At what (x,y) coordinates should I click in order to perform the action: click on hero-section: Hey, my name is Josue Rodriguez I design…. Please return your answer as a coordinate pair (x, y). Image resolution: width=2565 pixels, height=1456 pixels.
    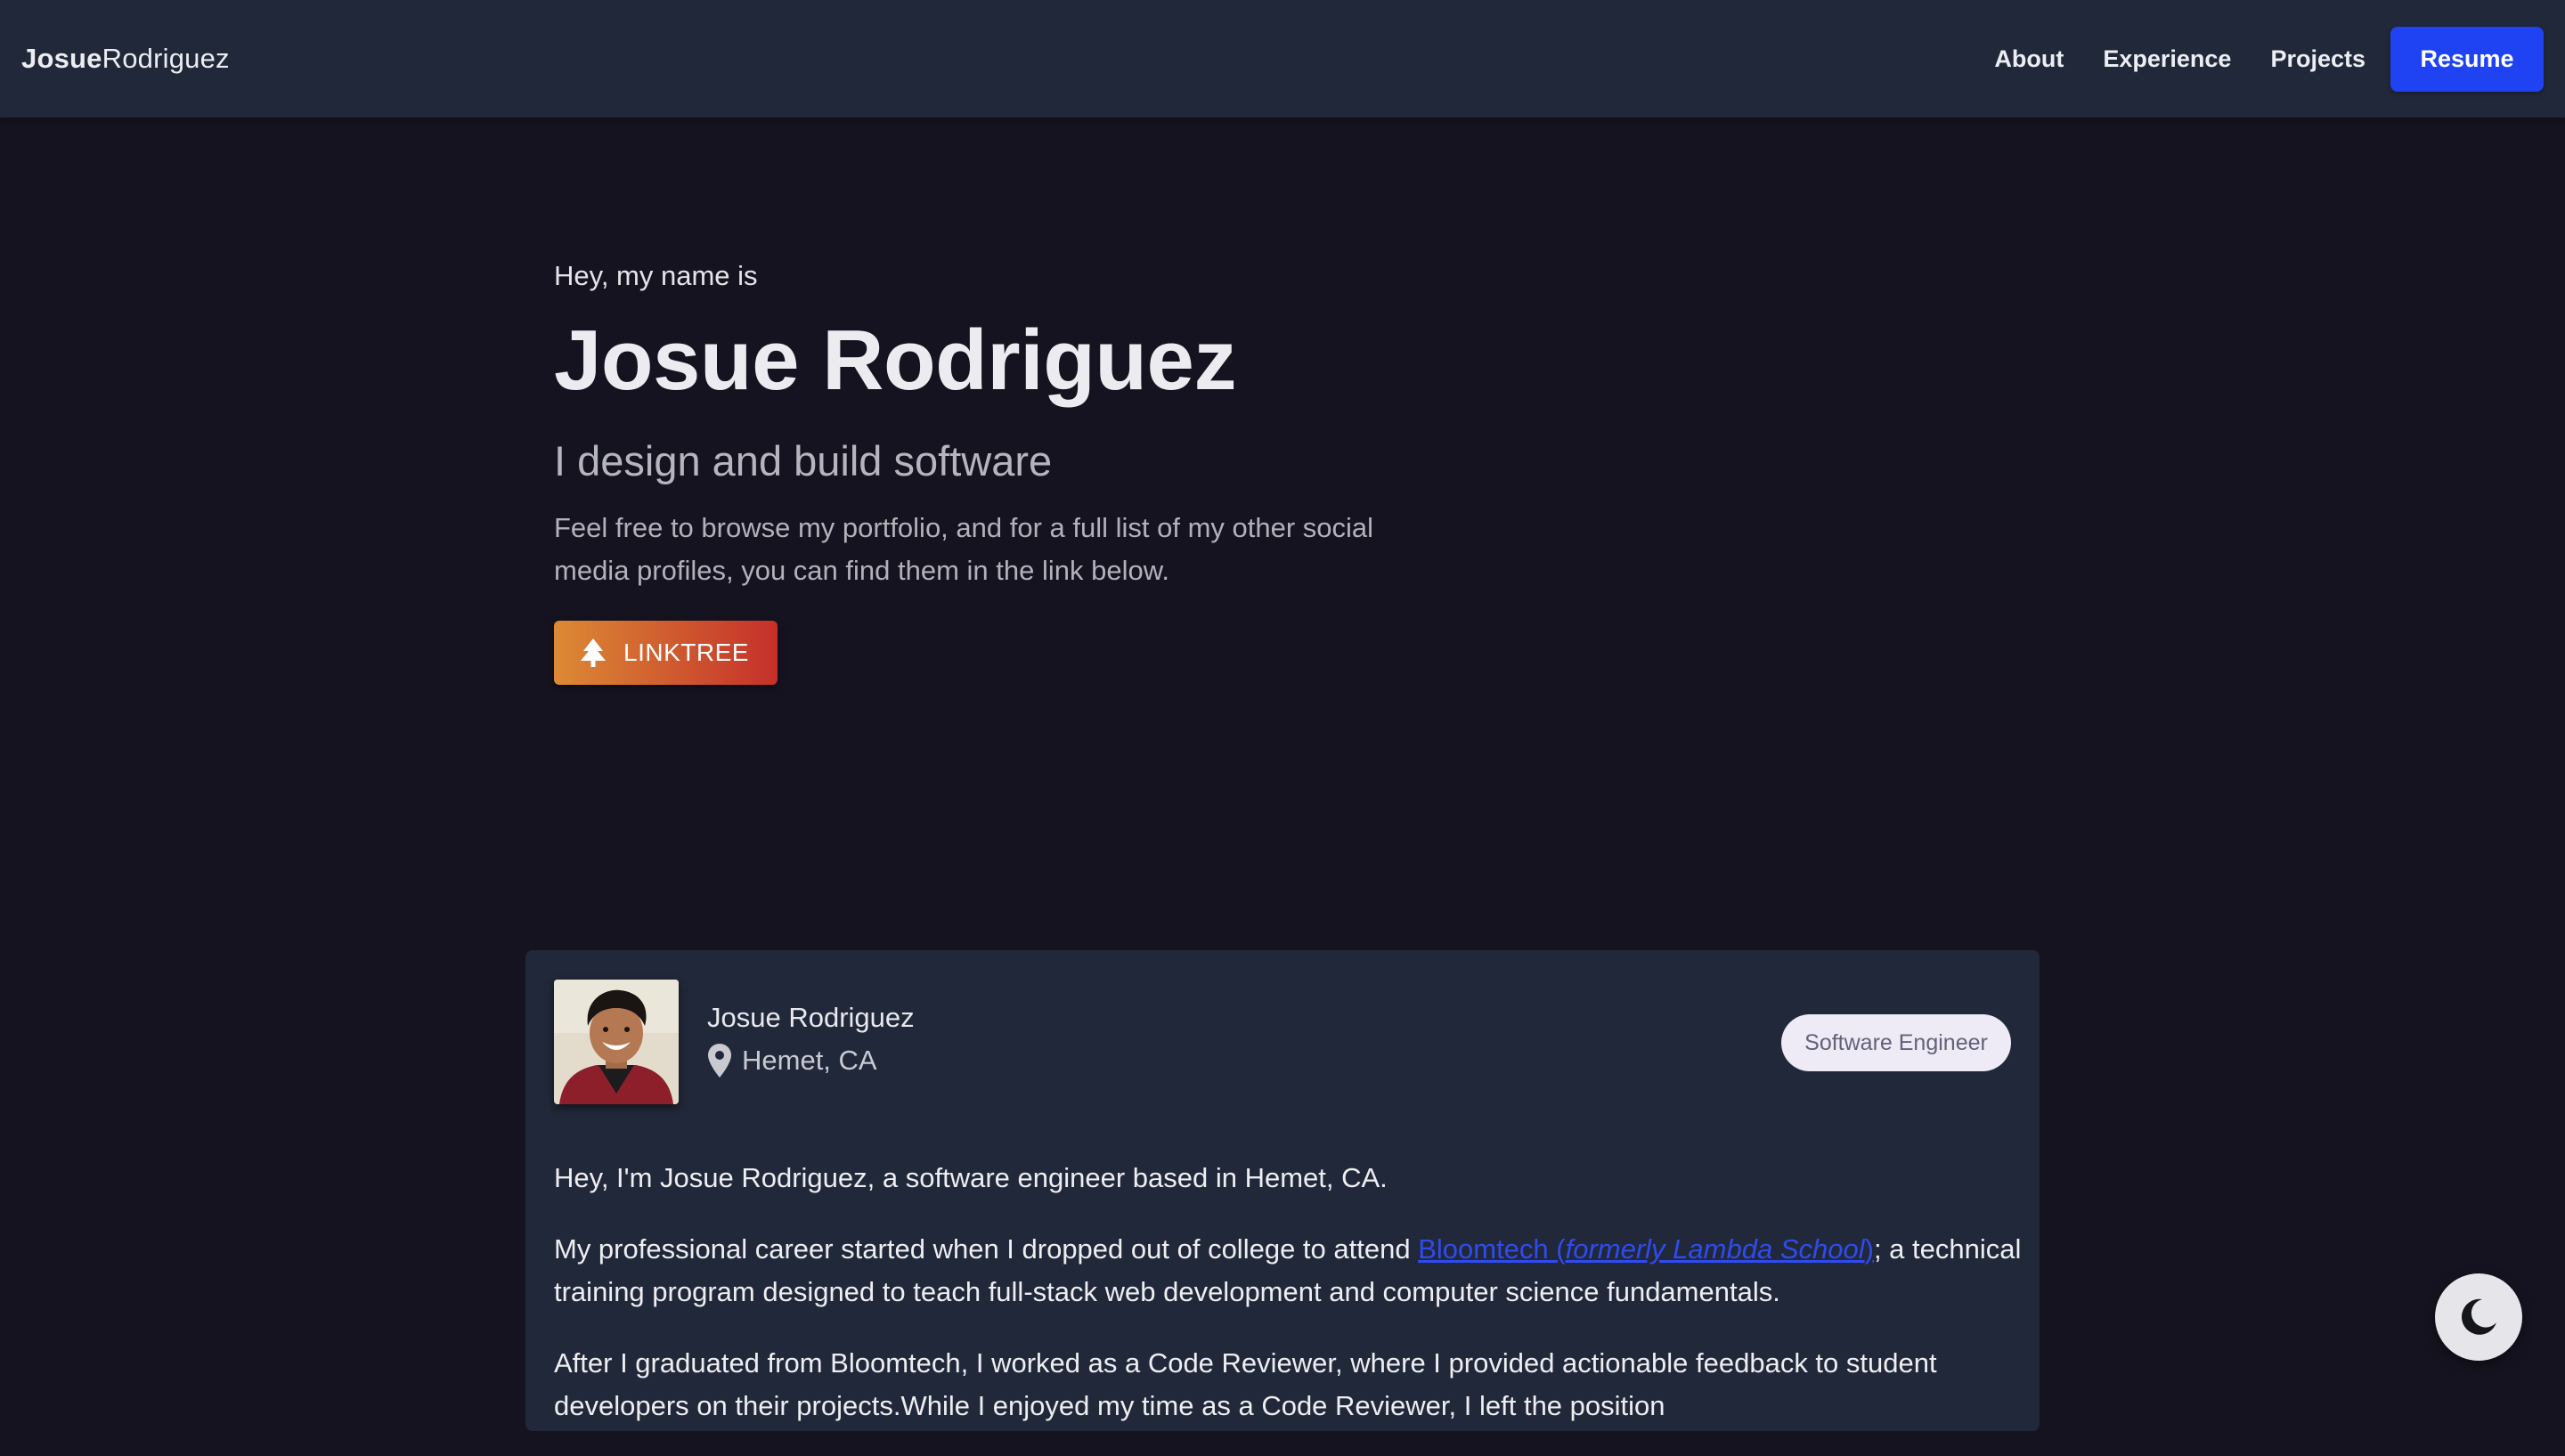
    Looking at the image, I should click on (1044, 472).